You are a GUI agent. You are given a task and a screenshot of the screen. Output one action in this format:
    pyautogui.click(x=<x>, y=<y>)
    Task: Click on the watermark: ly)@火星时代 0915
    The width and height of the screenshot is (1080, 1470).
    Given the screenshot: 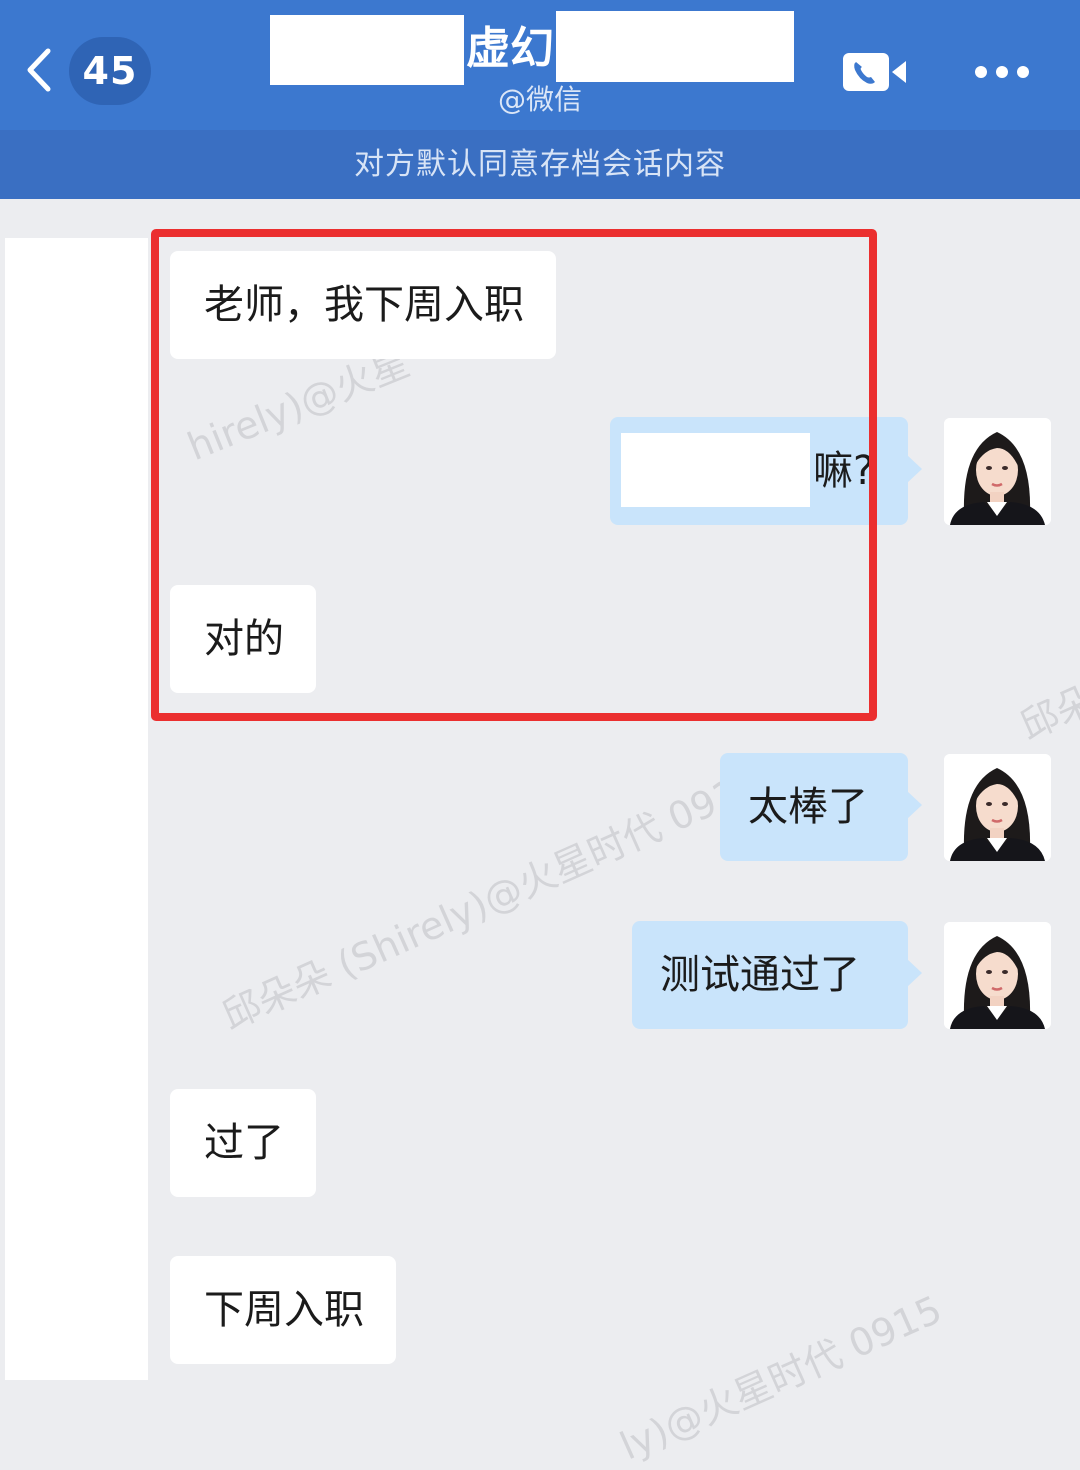 What is the action you would take?
    pyautogui.click(x=781, y=1378)
    